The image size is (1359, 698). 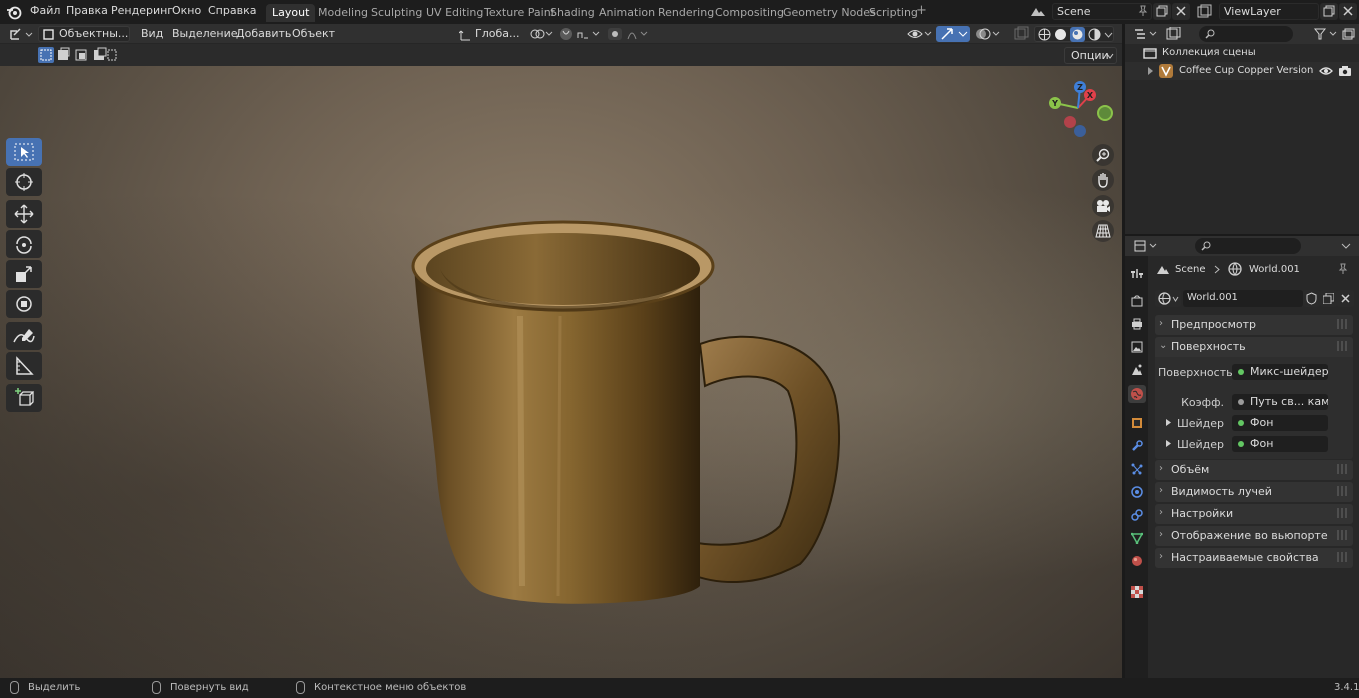 What do you see at coordinates (24, 244) in the screenshot?
I see `rotate-tool` at bounding box center [24, 244].